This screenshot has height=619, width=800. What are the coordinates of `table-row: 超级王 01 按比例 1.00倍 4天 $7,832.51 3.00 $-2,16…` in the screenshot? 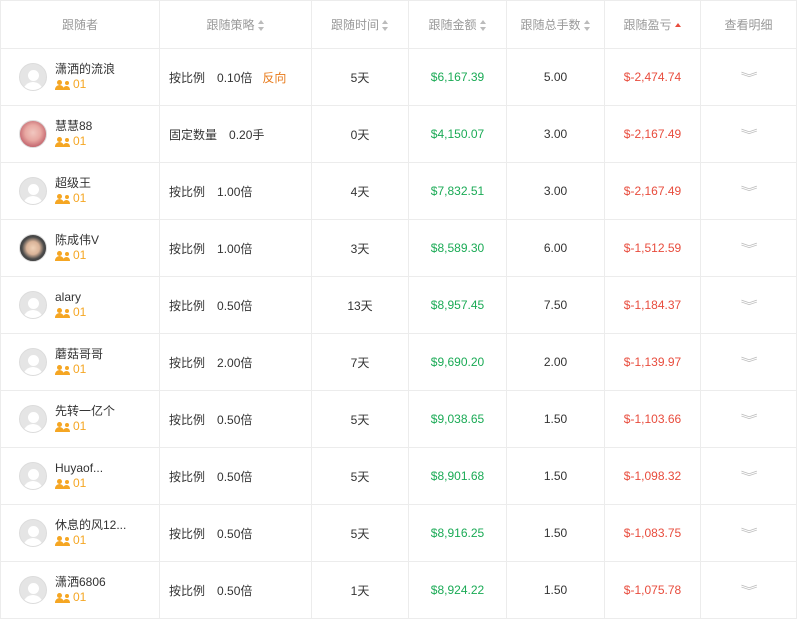 It's located at (398, 191).